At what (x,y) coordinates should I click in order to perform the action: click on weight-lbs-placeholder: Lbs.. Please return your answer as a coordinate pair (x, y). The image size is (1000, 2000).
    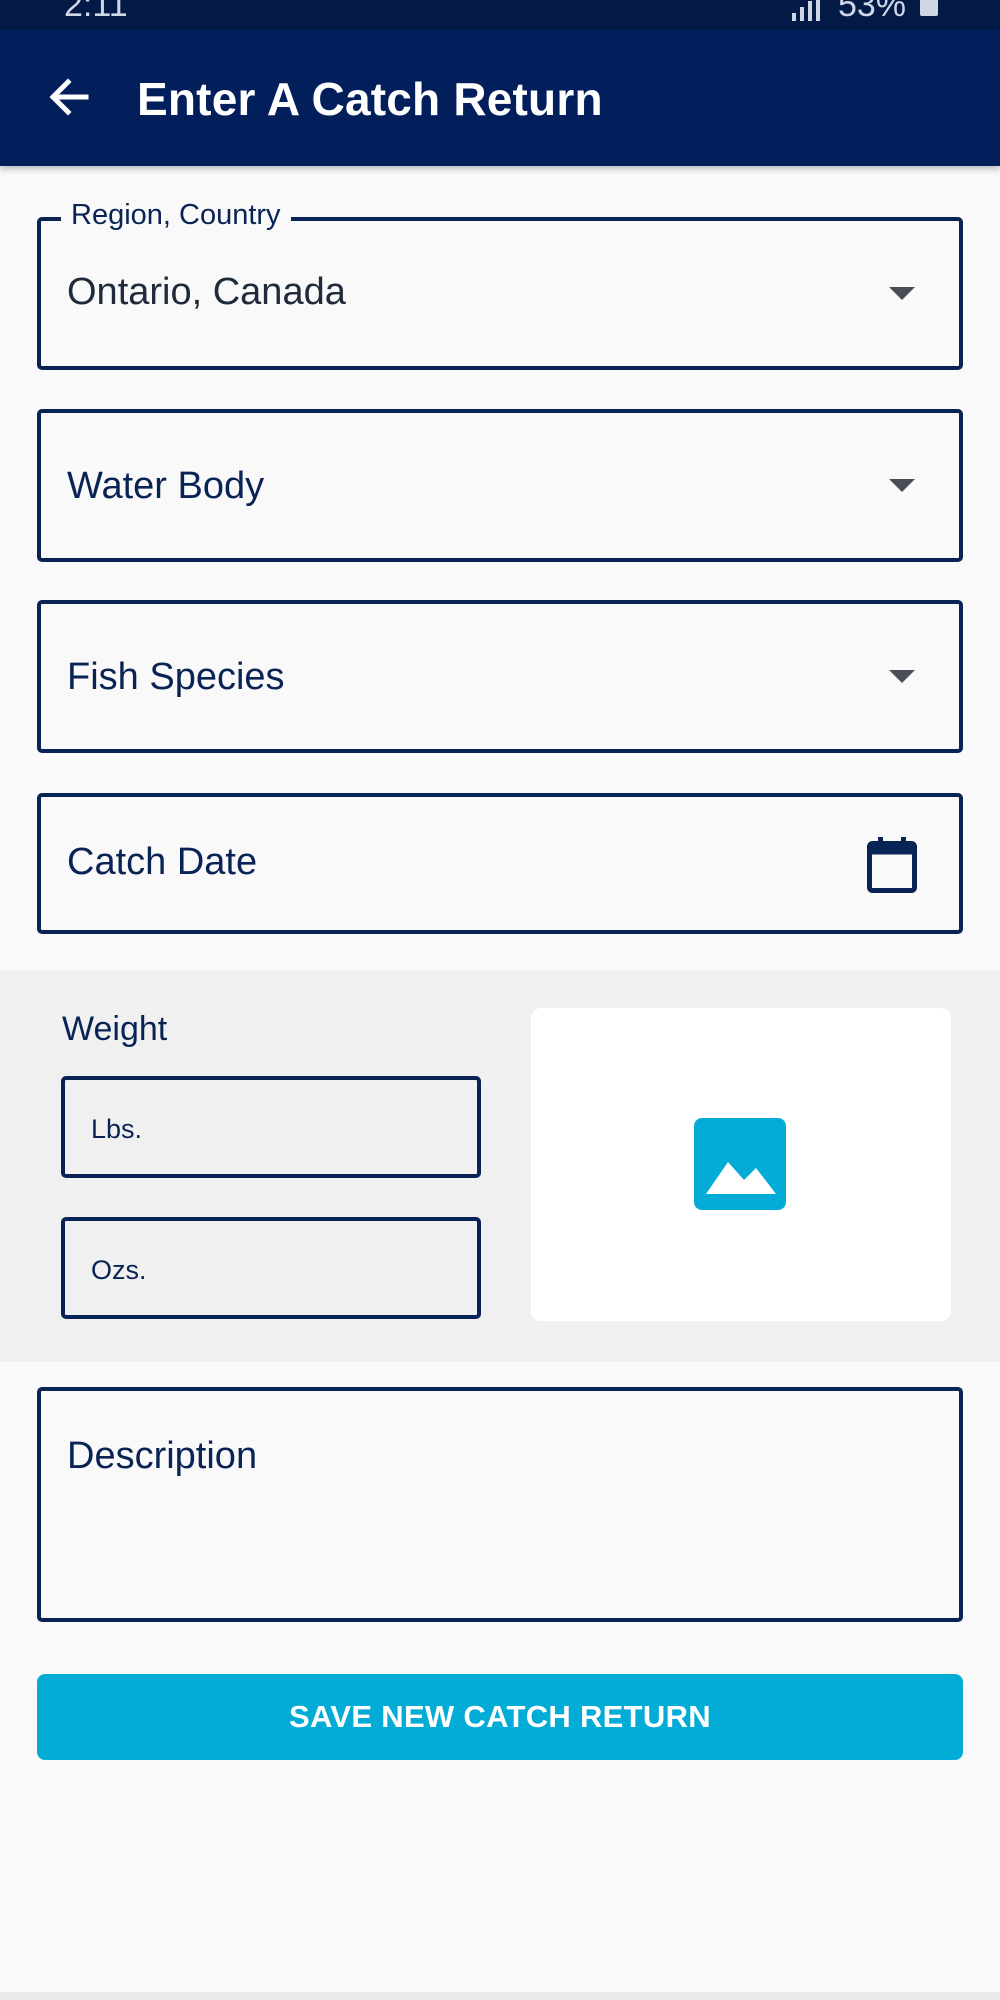
    Looking at the image, I should click on (117, 1129).